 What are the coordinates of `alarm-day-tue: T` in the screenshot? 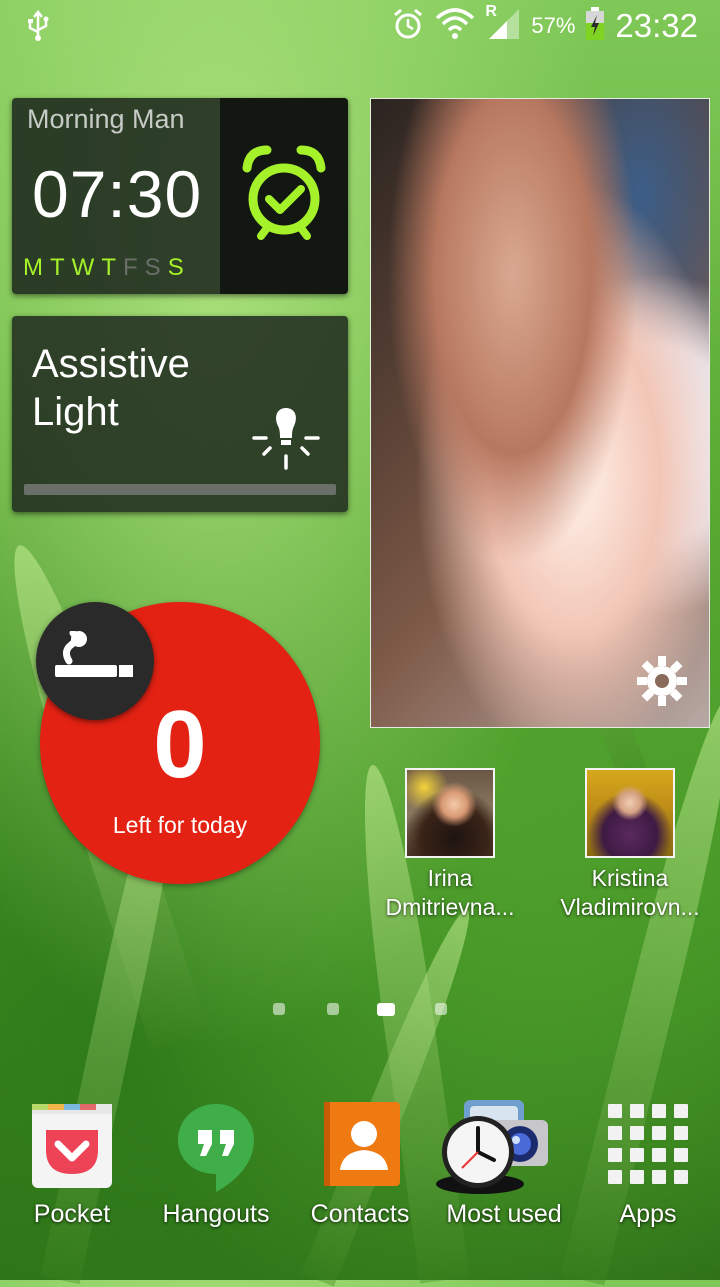 It's located at (57, 267).